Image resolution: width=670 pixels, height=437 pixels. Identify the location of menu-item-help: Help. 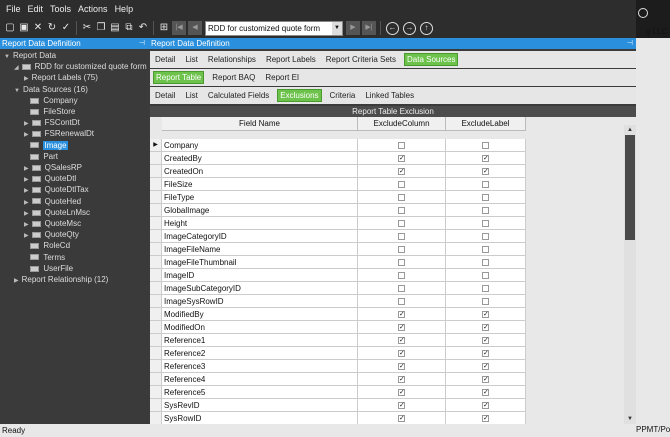
(124, 9).